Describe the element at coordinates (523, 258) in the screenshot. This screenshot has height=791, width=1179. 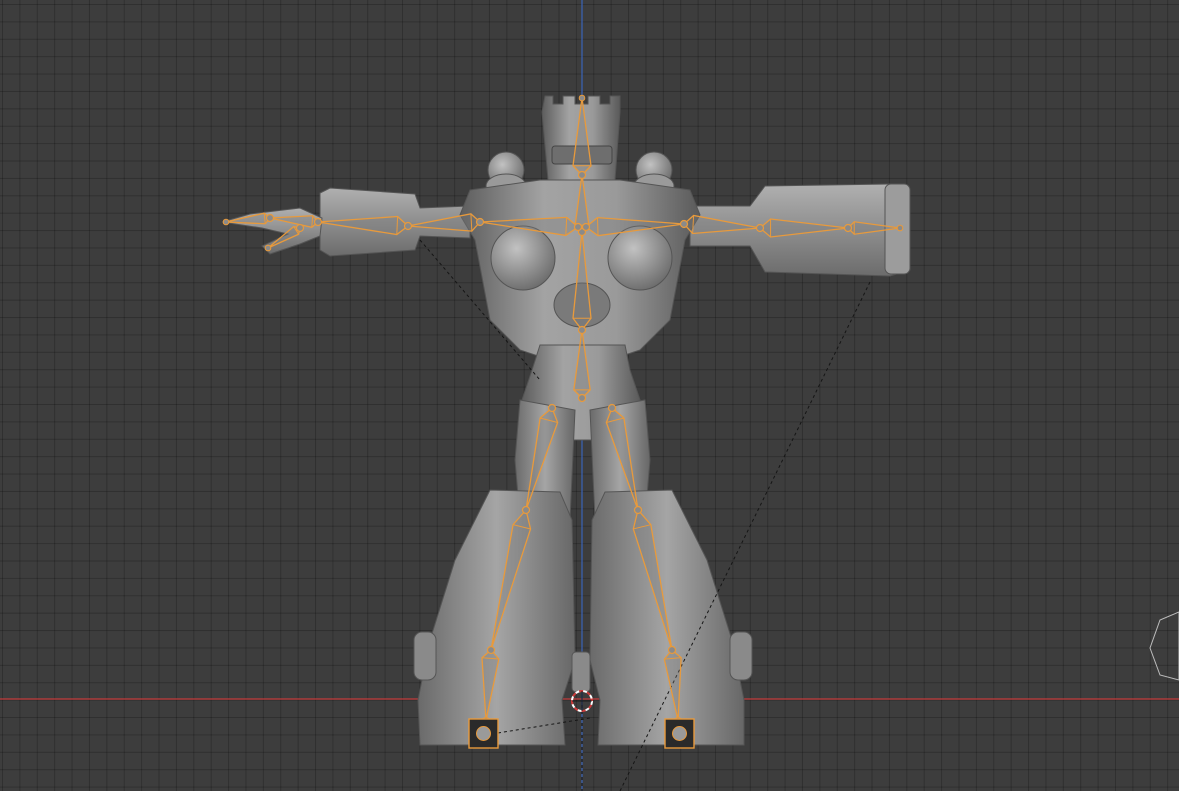
I see `left-chest-sphere` at that location.